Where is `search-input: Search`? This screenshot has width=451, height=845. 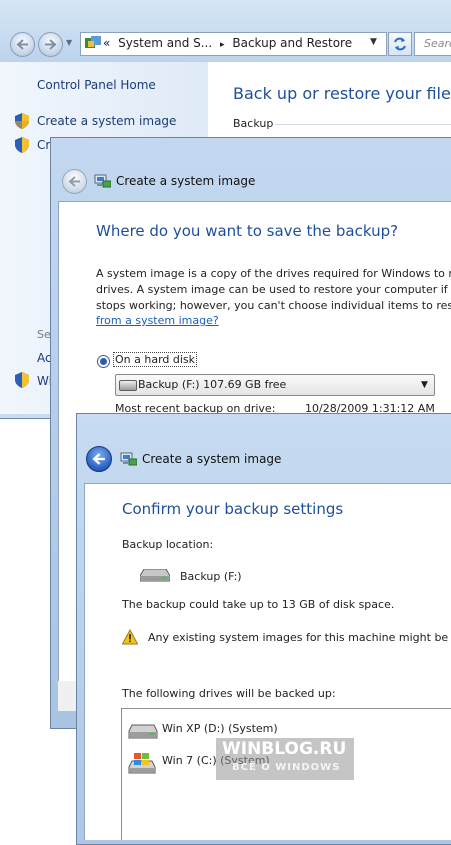 search-input: Search is located at coordinates (432, 44).